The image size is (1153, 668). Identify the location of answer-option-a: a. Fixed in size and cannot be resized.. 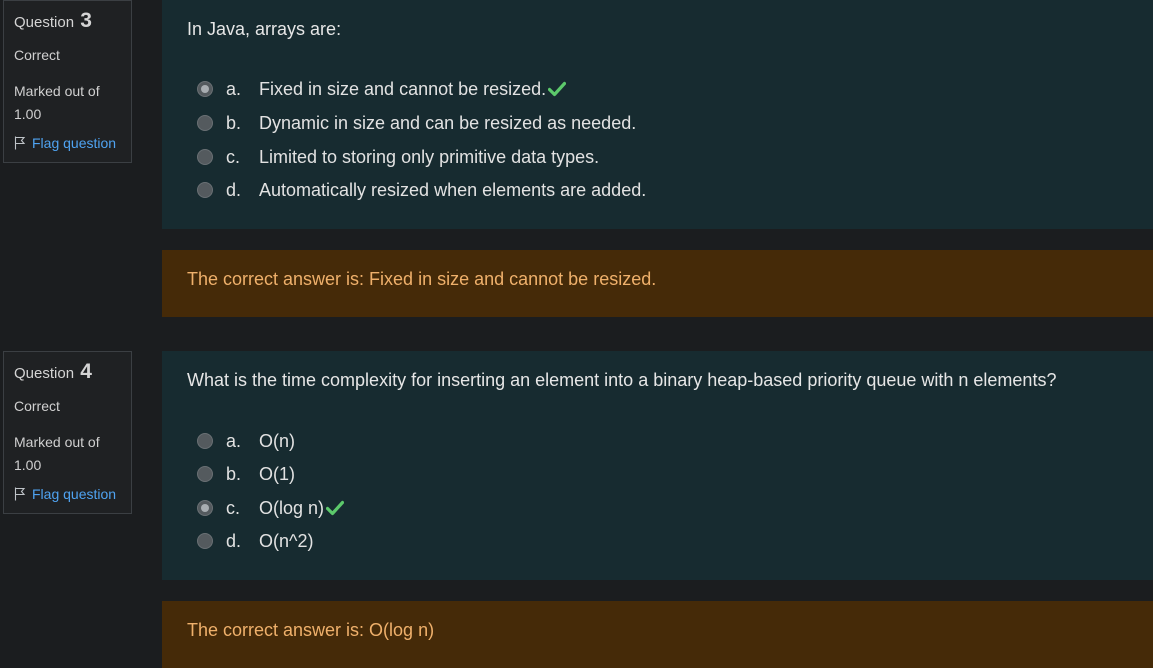
(382, 89).